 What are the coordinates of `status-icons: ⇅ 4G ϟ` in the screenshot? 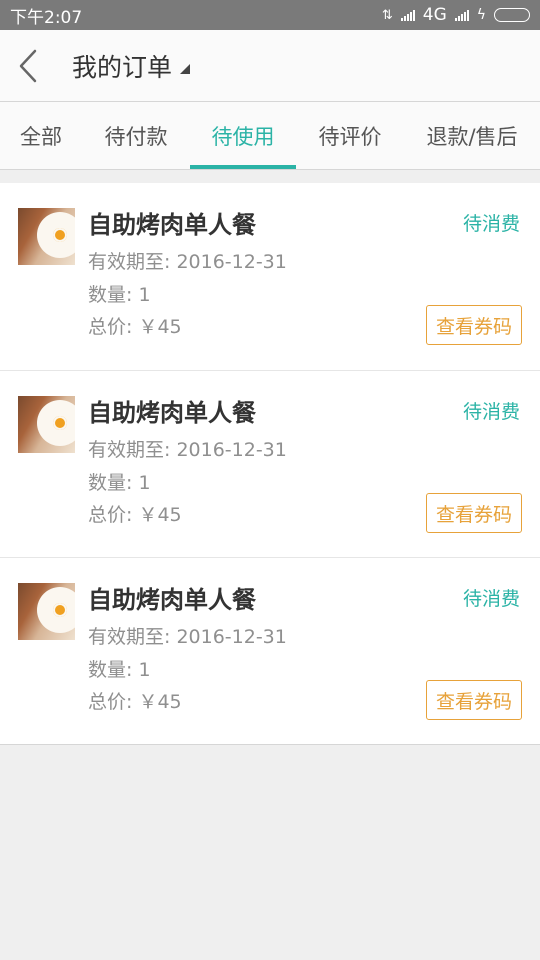 It's located at (456, 15).